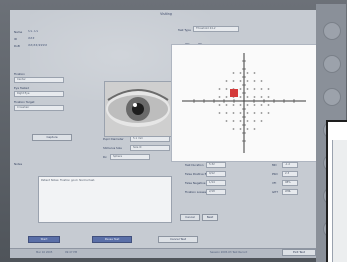 The width and height of the screenshot is (347, 262). Describe the element at coordinates (22, 88) in the screenshot. I see `eye-tested-label: Eye Tested` at that location.